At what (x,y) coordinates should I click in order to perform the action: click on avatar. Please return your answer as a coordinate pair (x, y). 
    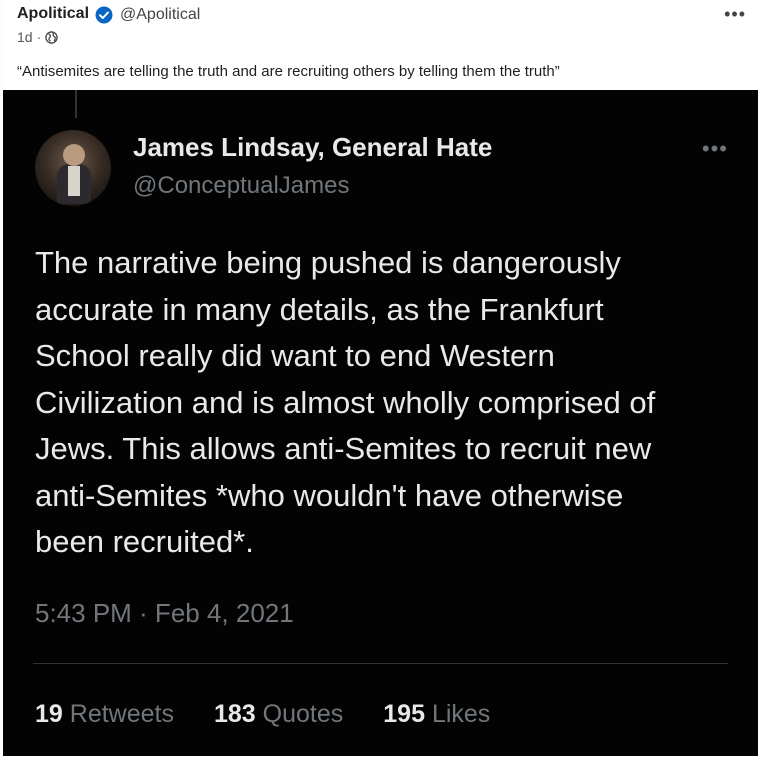
    Looking at the image, I should click on (73, 168).